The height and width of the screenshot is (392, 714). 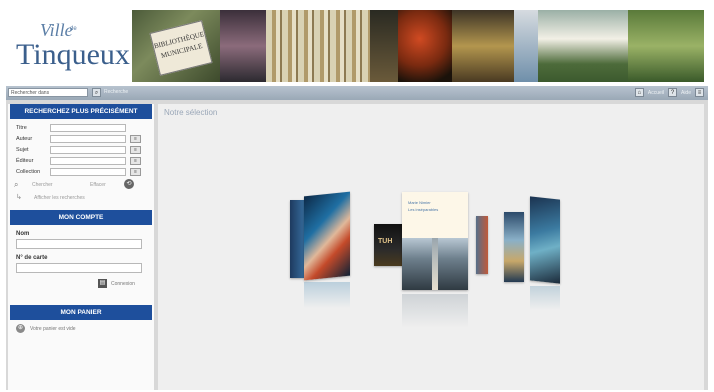 I want to click on publisher-index-icon: ≡, so click(x=135, y=161).